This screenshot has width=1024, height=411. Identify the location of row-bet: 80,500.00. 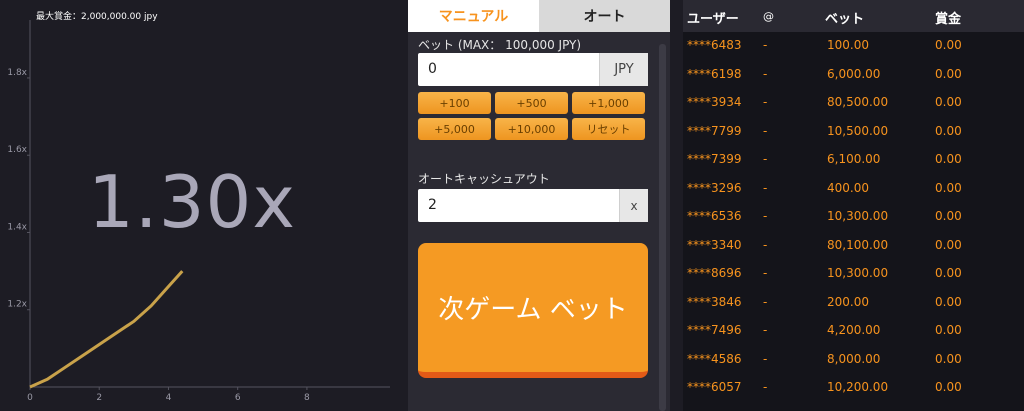
(858, 102).